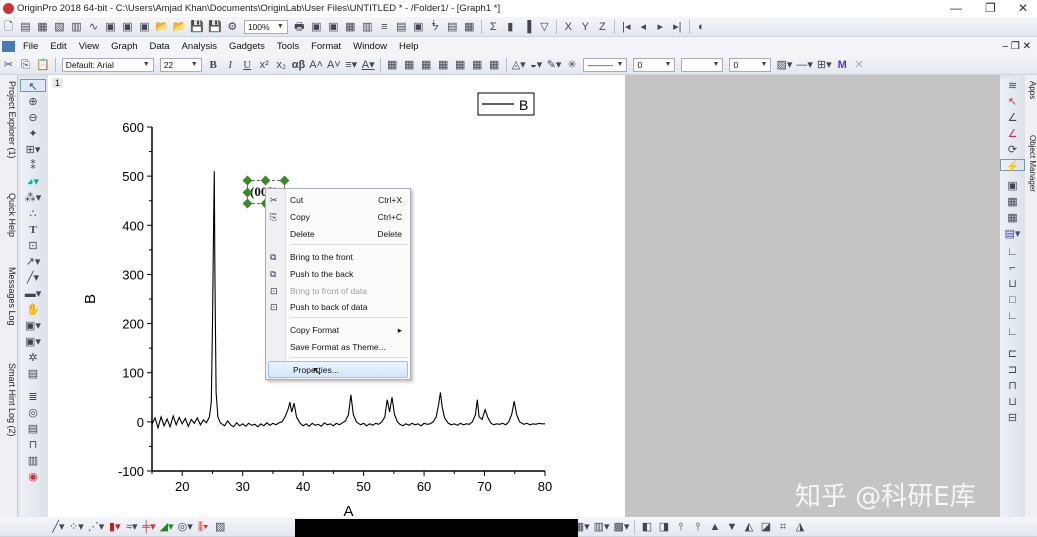 Image resolution: width=1037 pixels, height=537 pixels. Describe the element at coordinates (180, 27) in the screenshot. I see `open-template-icon: 📂` at that location.